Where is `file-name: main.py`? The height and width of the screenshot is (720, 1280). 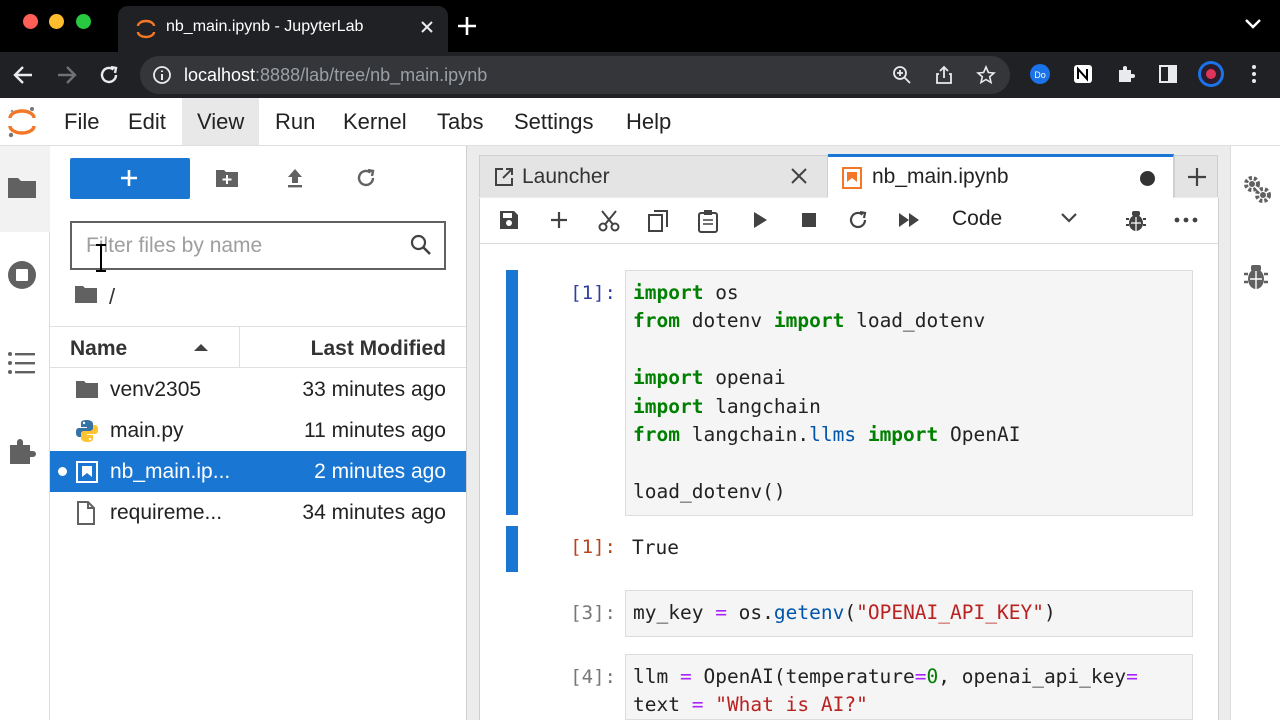
file-name: main.py is located at coordinates (147, 430).